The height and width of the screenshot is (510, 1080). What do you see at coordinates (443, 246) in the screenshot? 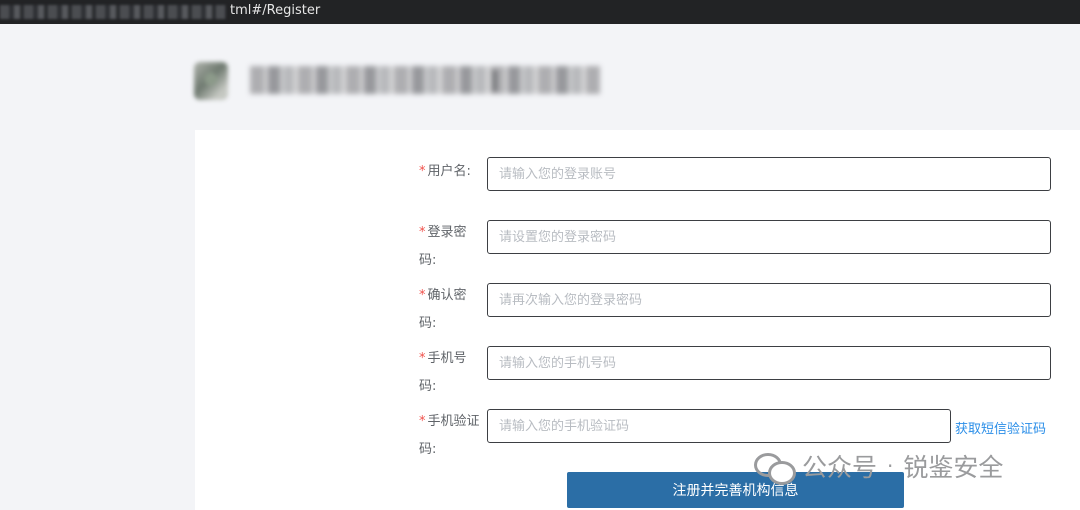
I see `password-label: * 登录密码:` at bounding box center [443, 246].